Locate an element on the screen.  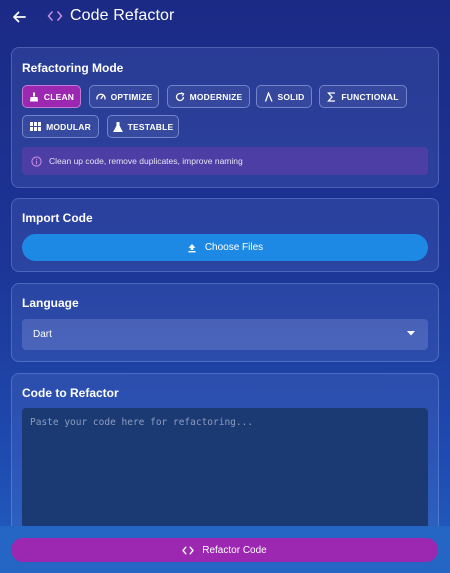
choose-files-button: Choose Files is located at coordinates (225, 247).